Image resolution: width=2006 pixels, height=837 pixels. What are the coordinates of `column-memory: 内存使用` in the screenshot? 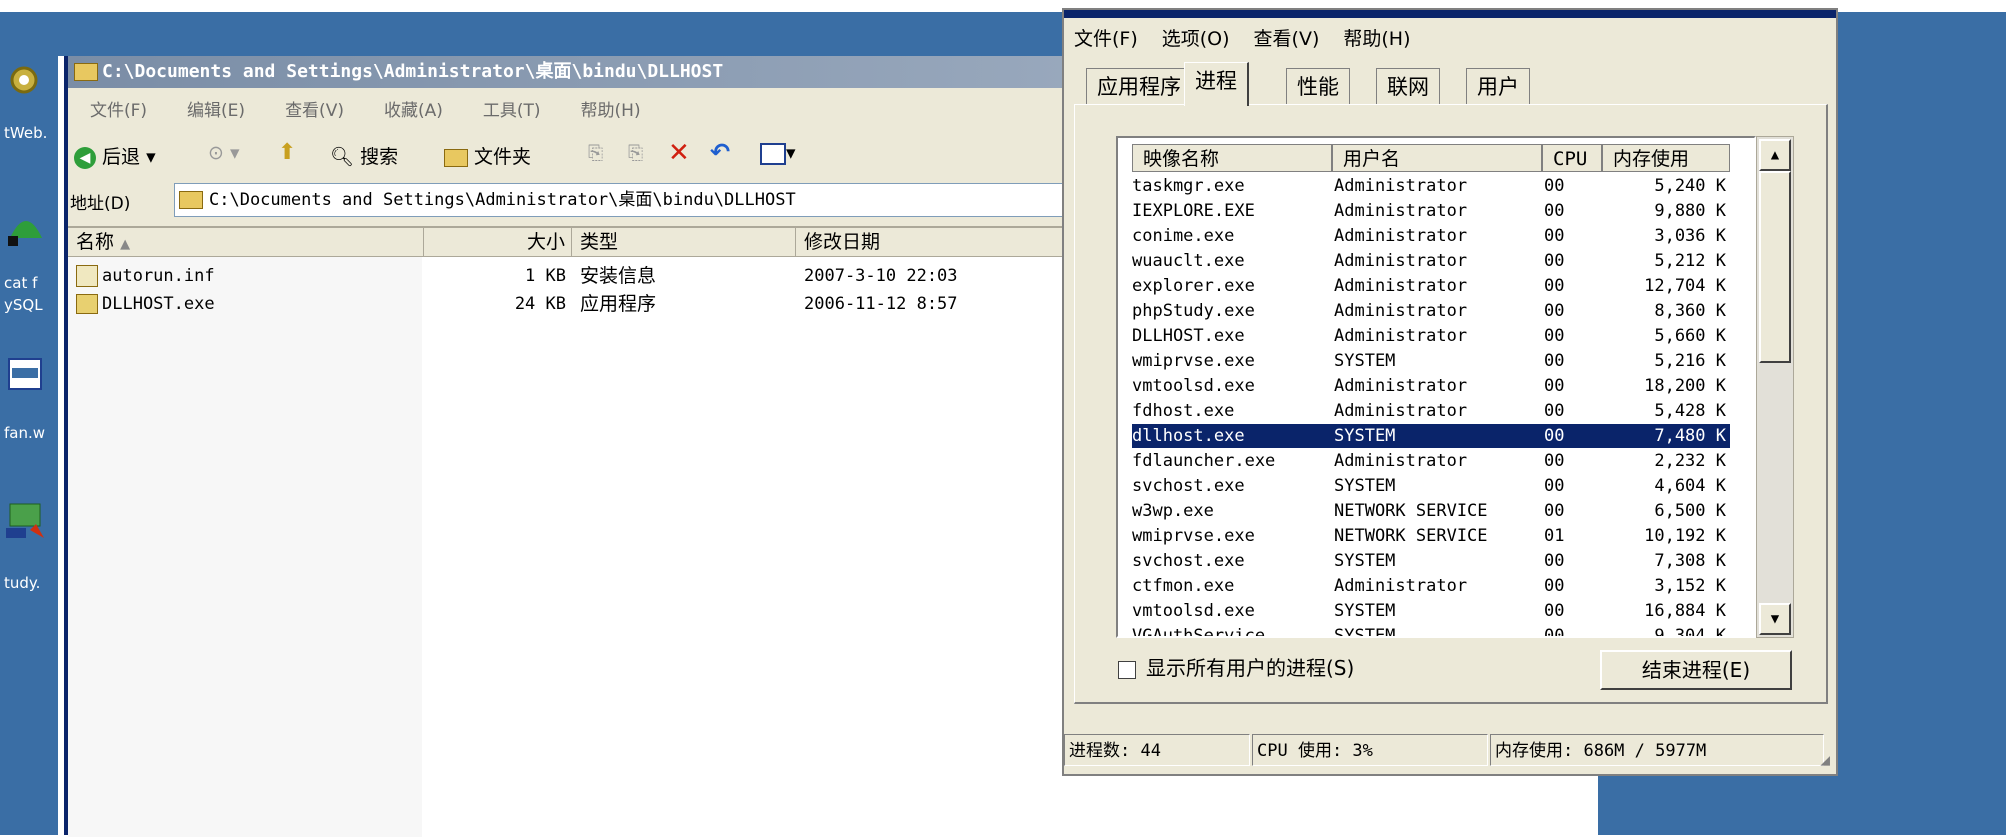 It's located at (1666, 158).